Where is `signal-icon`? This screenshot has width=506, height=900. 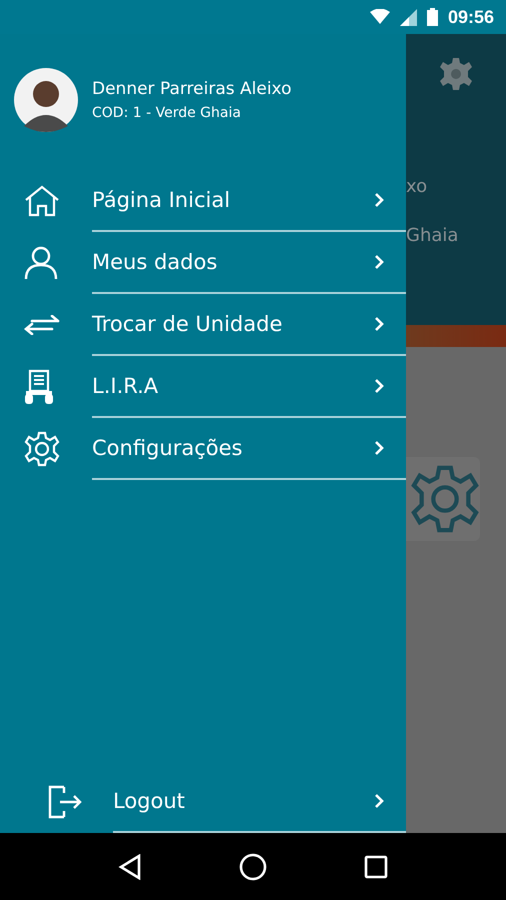 signal-icon is located at coordinates (408, 17).